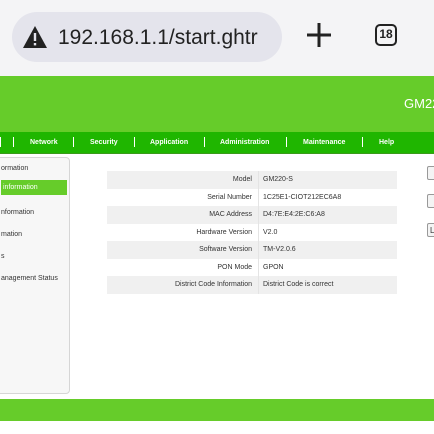 This screenshot has width=434, height=434. What do you see at coordinates (327, 197) in the screenshot?
I see `serial-number-value: 1C25E1-CIOT212EC6A8` at bounding box center [327, 197].